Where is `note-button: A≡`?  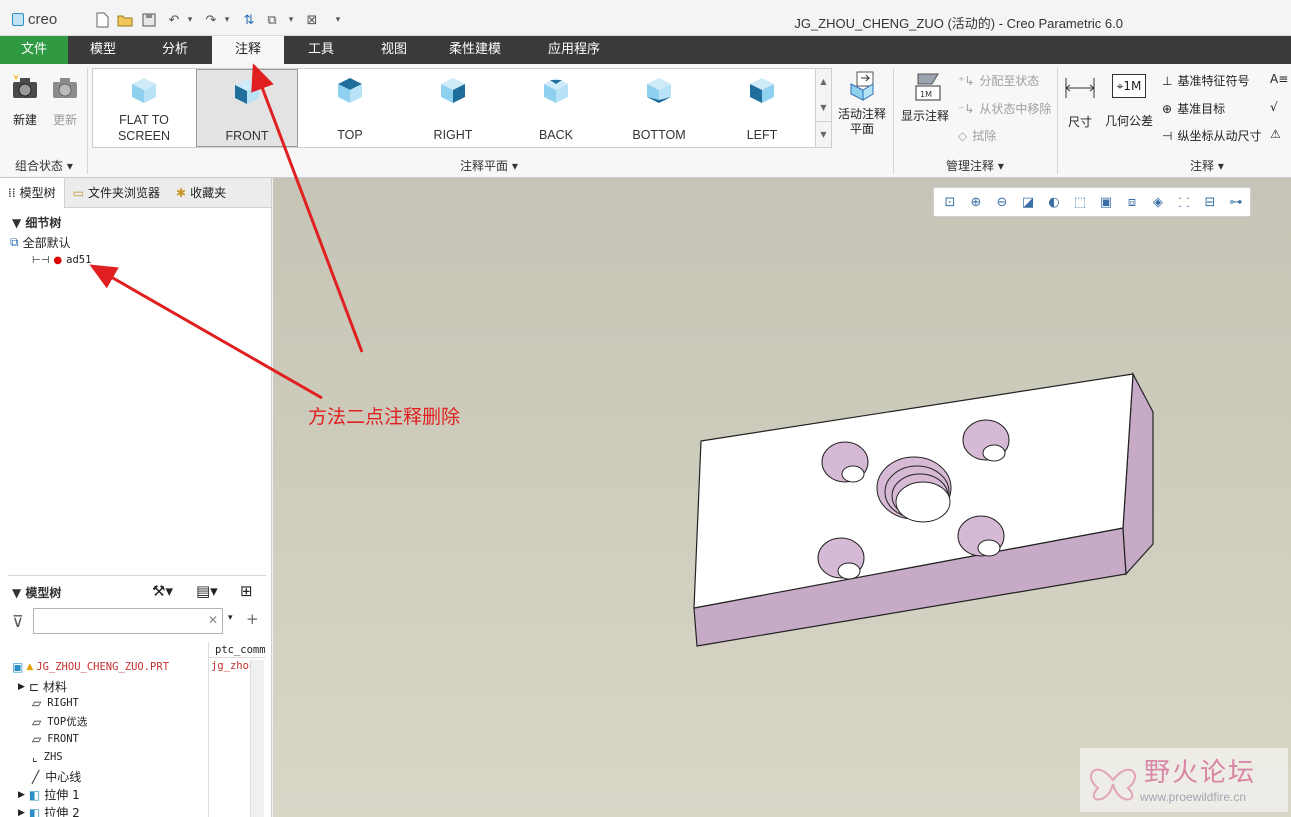 note-button: A≡ is located at coordinates (1279, 79).